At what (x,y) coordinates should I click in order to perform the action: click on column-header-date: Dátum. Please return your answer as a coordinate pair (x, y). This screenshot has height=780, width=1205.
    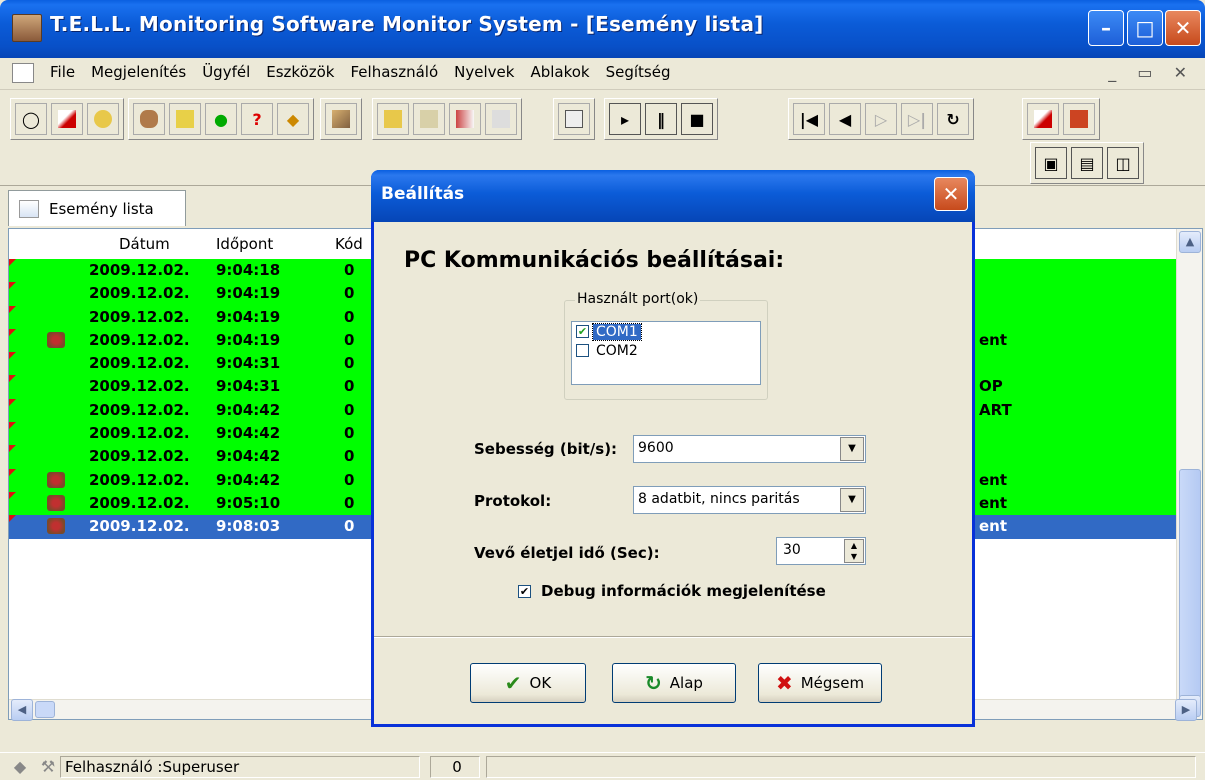
    Looking at the image, I should click on (144, 244).